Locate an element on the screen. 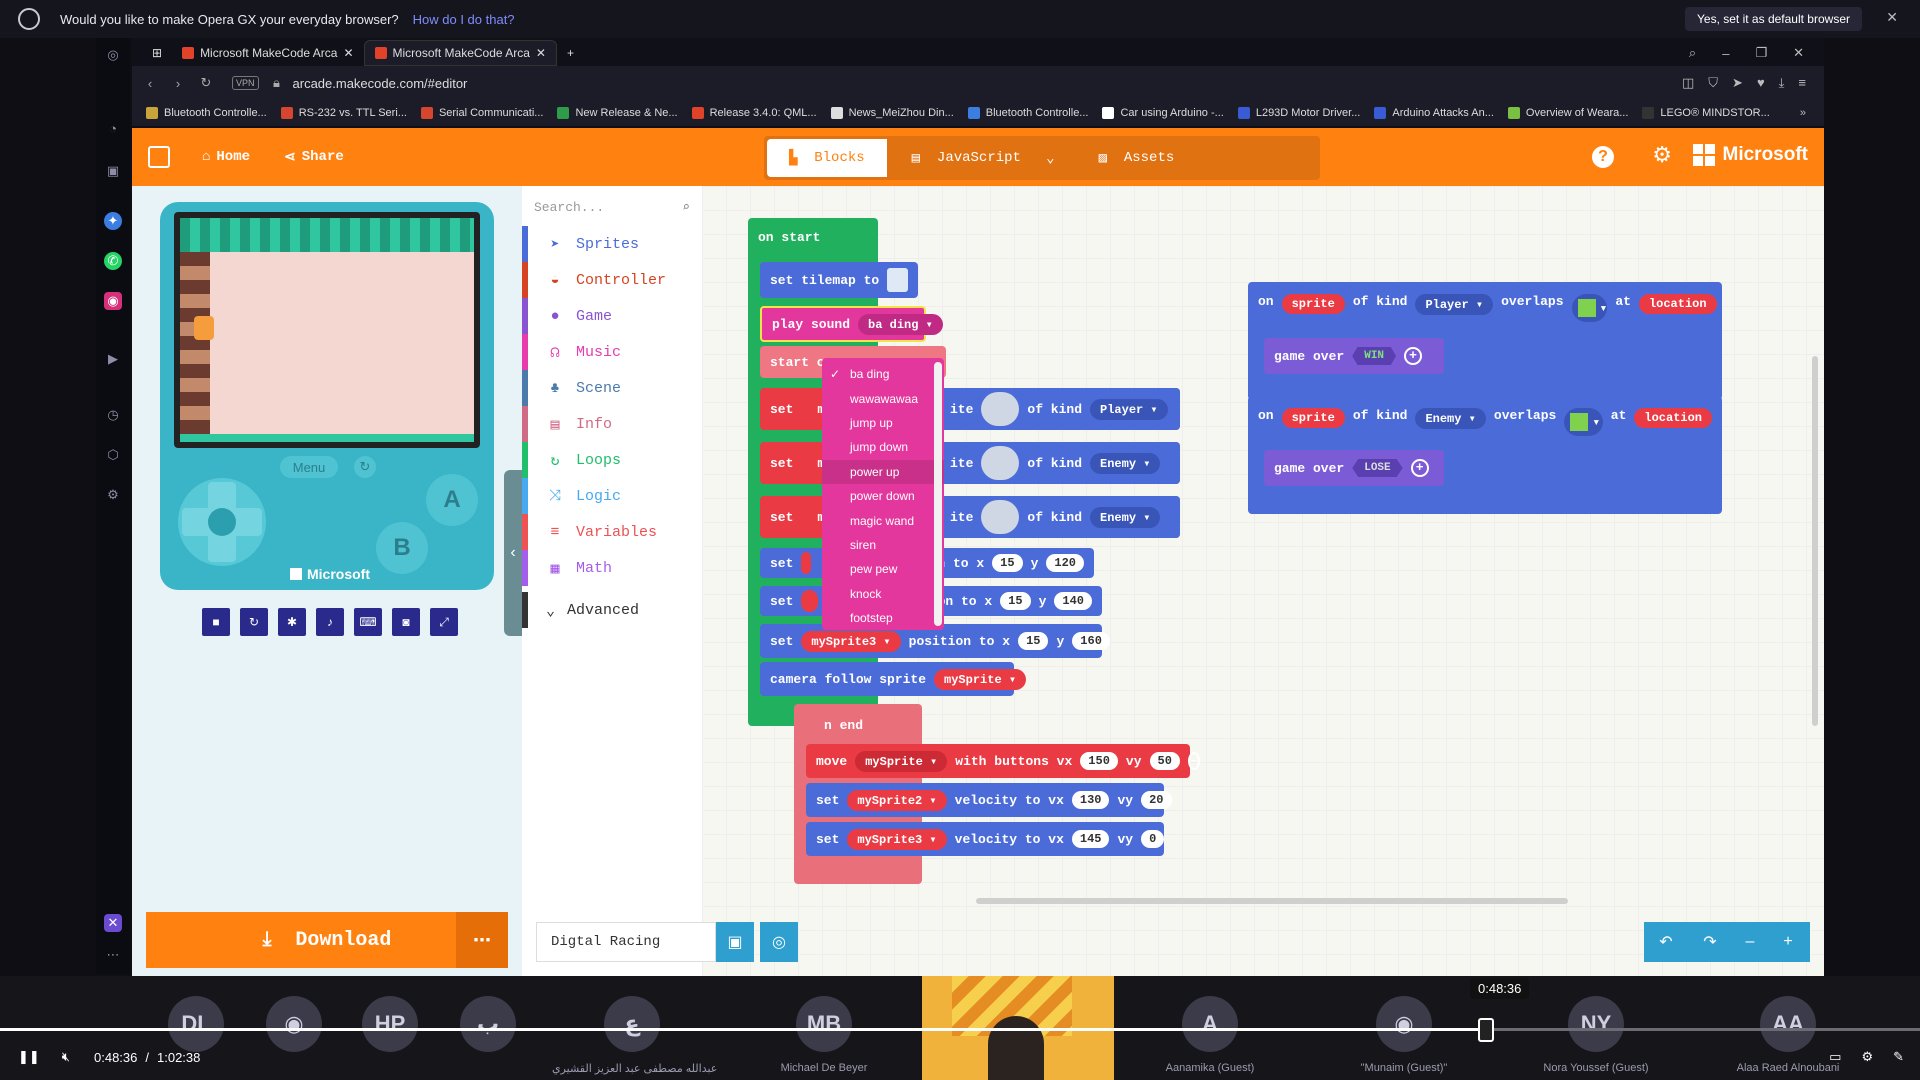 This screenshot has width=1920, height=1080. stop-icon: ■ is located at coordinates (216, 622).